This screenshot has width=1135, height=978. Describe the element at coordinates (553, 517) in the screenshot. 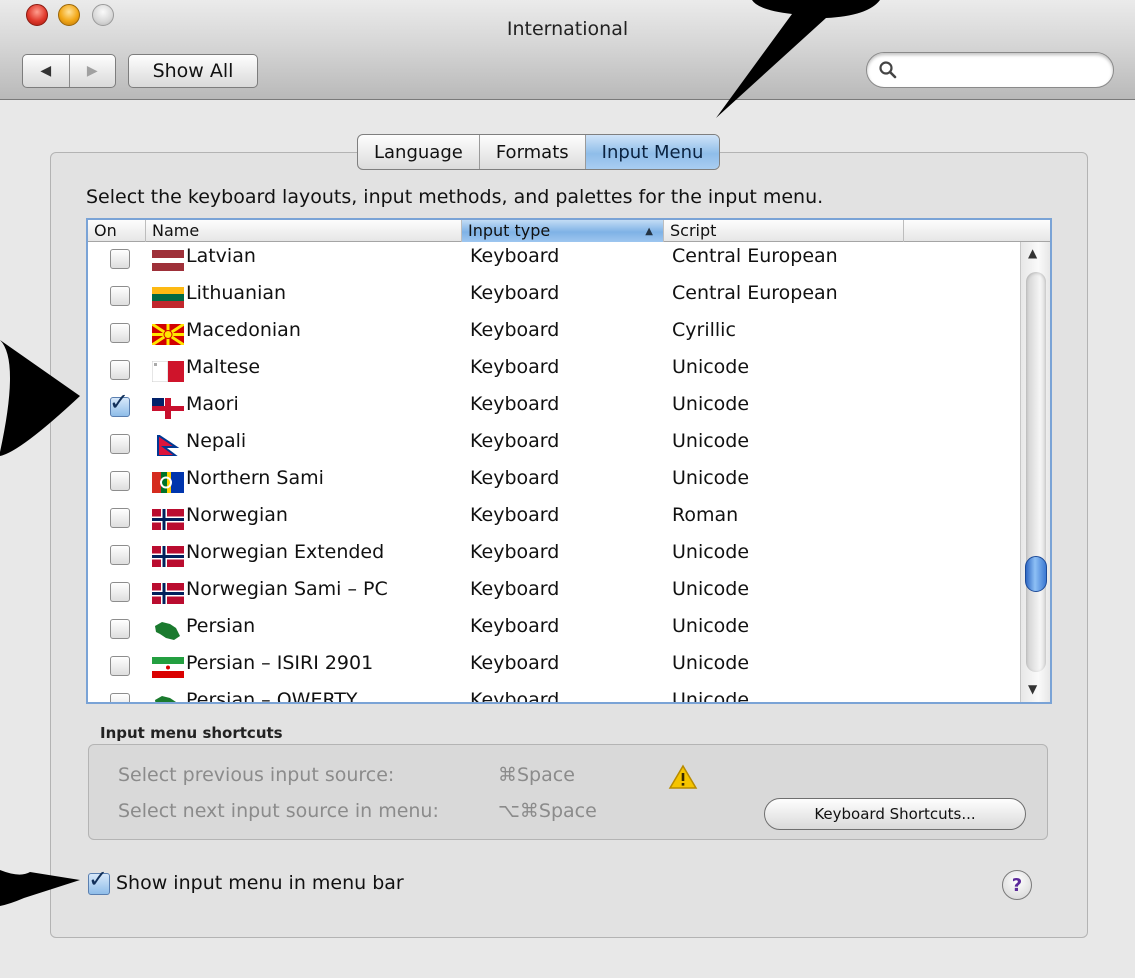

I see `table-row: Norwegian Keyboard Roman` at that location.